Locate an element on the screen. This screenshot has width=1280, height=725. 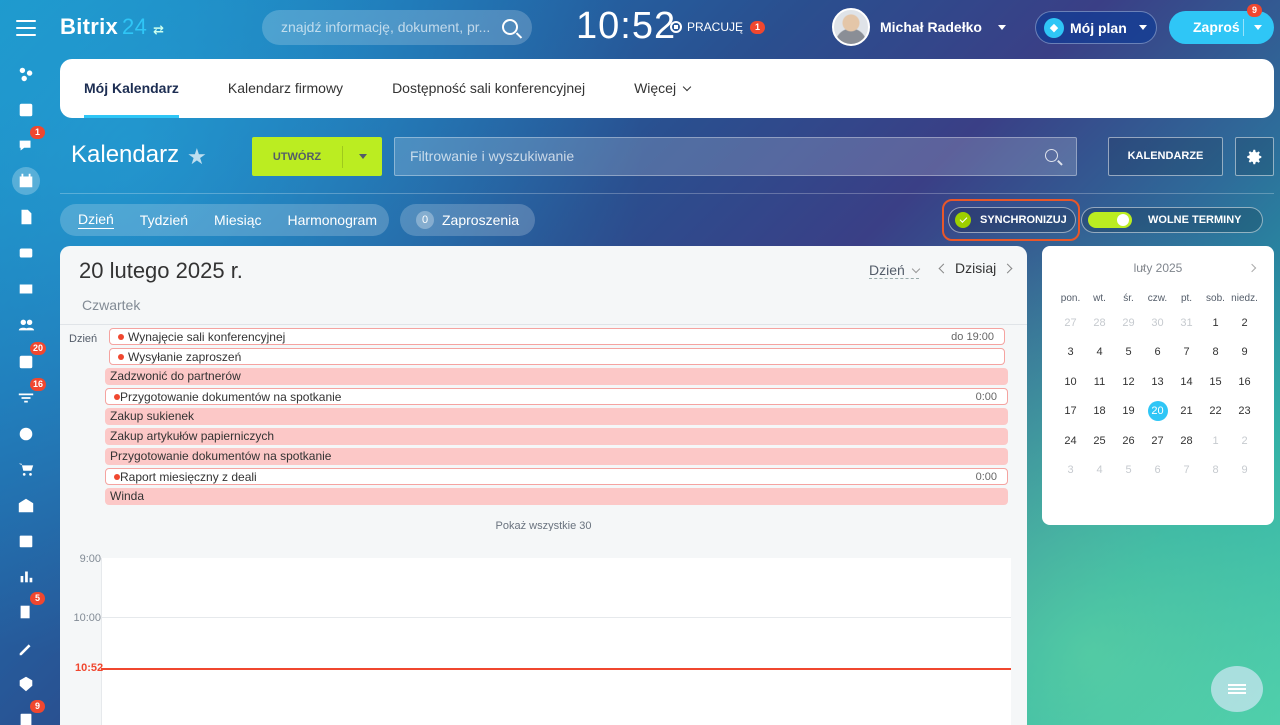
mini-calendar-day: 19 is located at coordinates (1128, 412).